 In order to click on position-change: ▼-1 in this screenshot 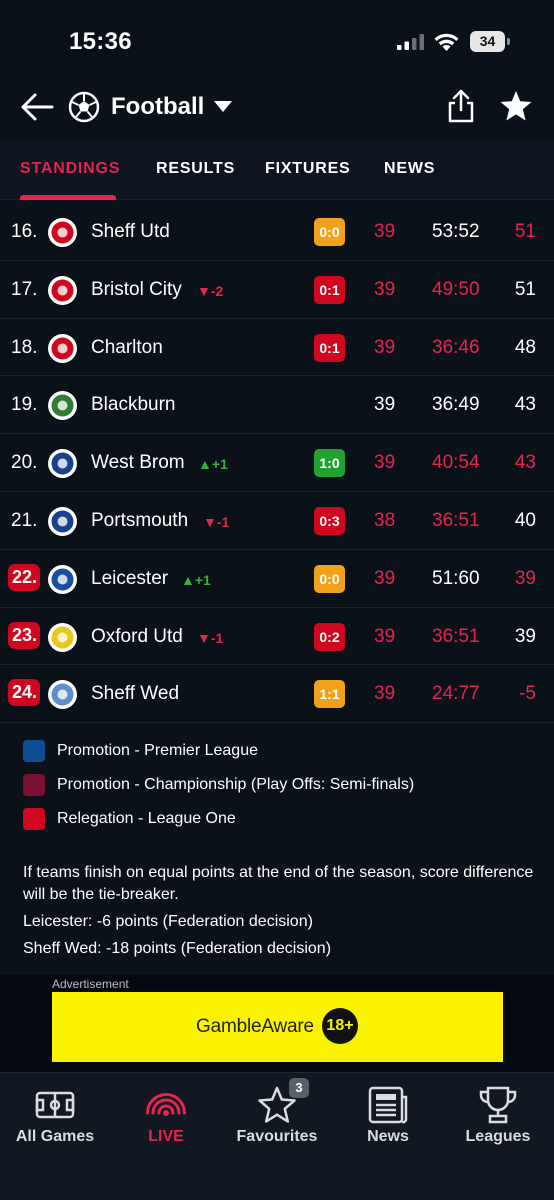, I will do `click(210, 638)`.